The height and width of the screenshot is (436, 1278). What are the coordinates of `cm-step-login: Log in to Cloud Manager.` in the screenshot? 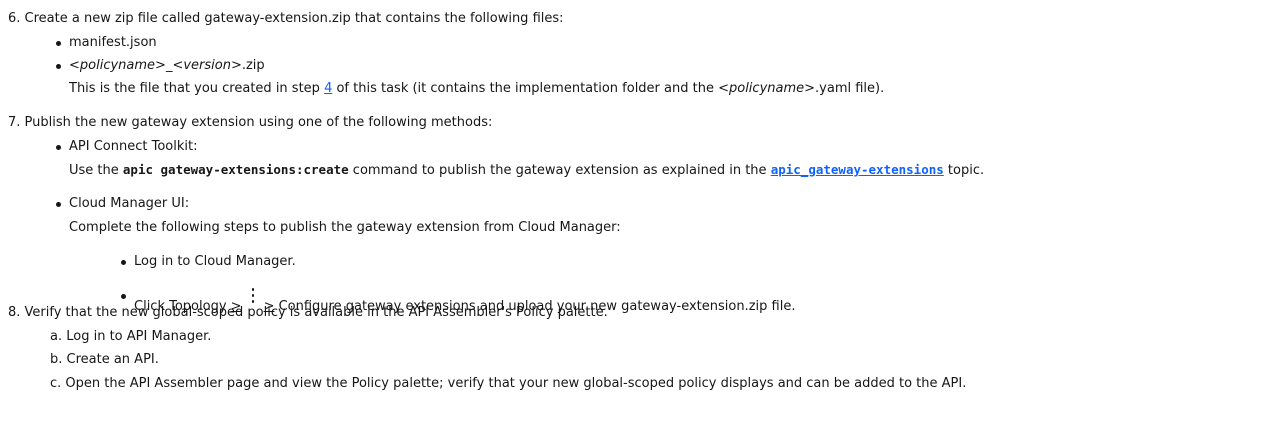 It's located at (208, 262).